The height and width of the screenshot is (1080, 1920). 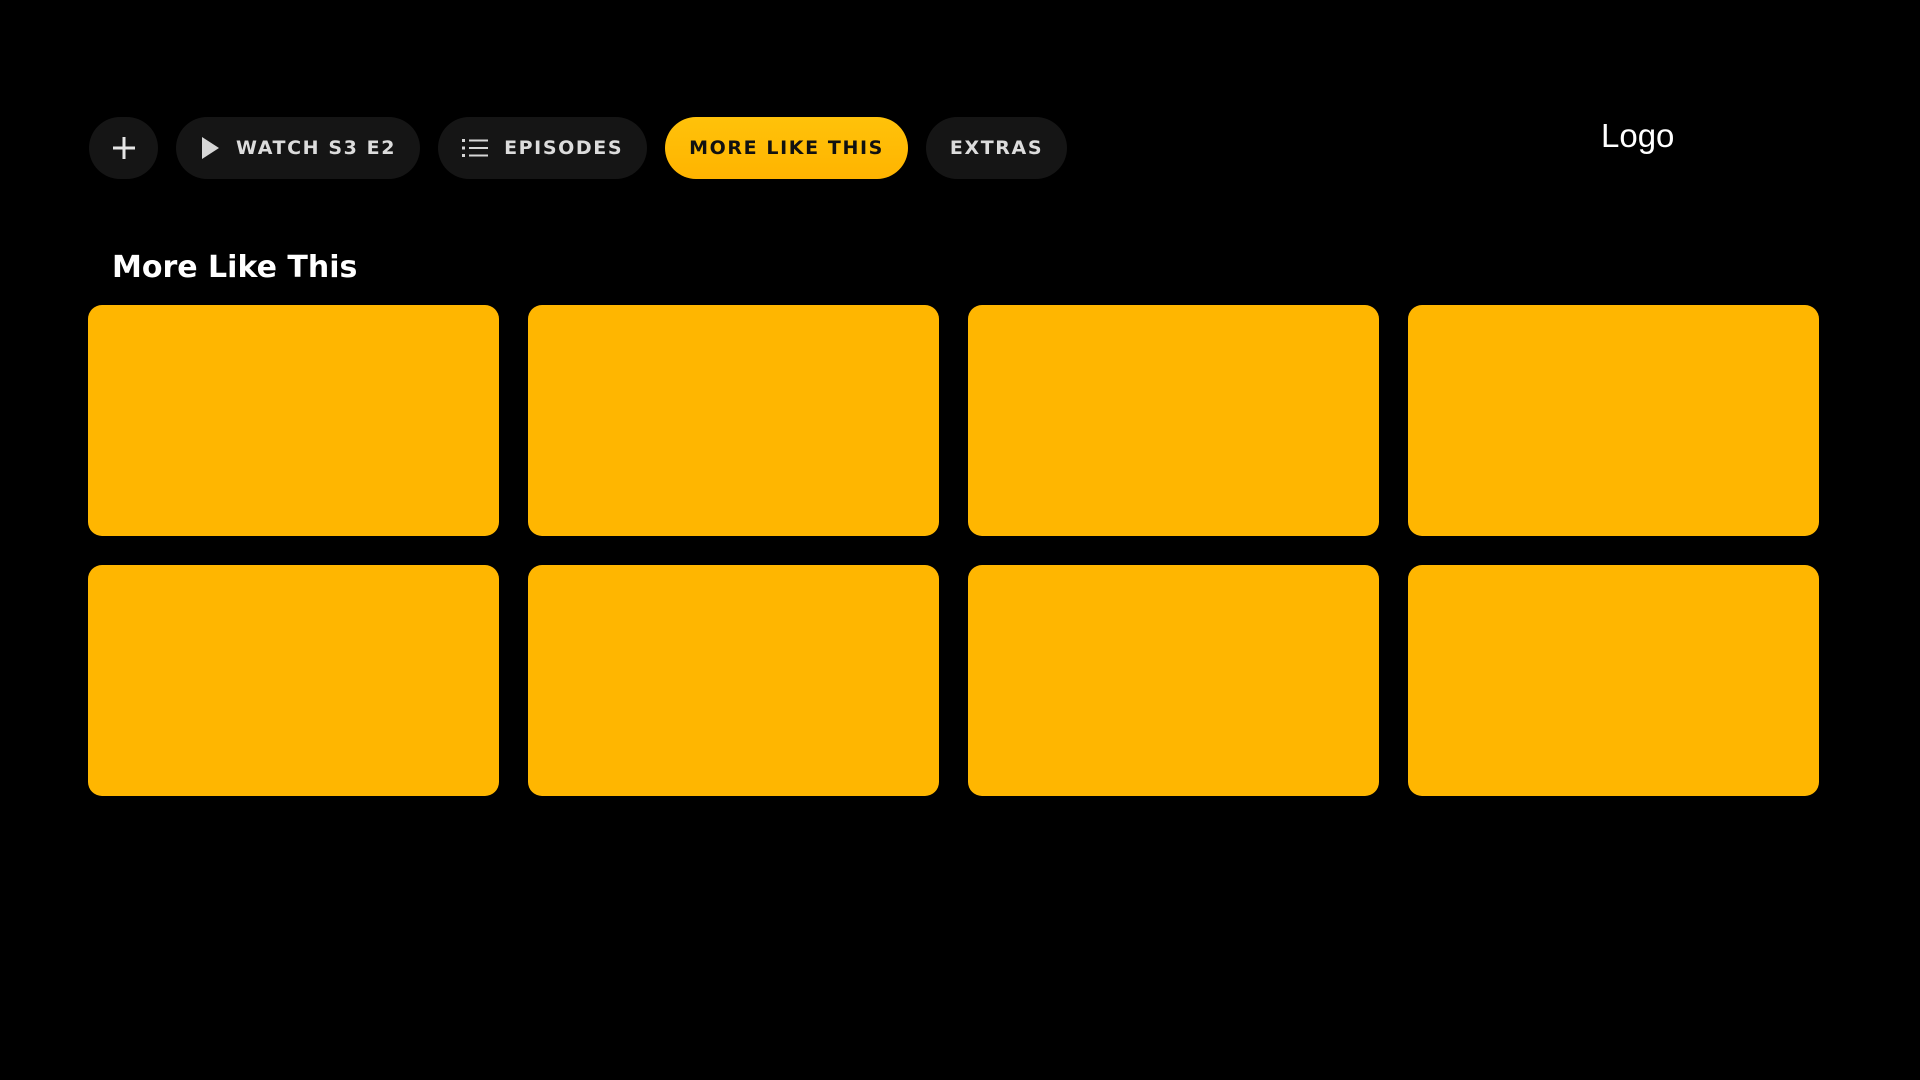 I want to click on more-like-this-button-label: MORE LIKE THIS, so click(x=786, y=148).